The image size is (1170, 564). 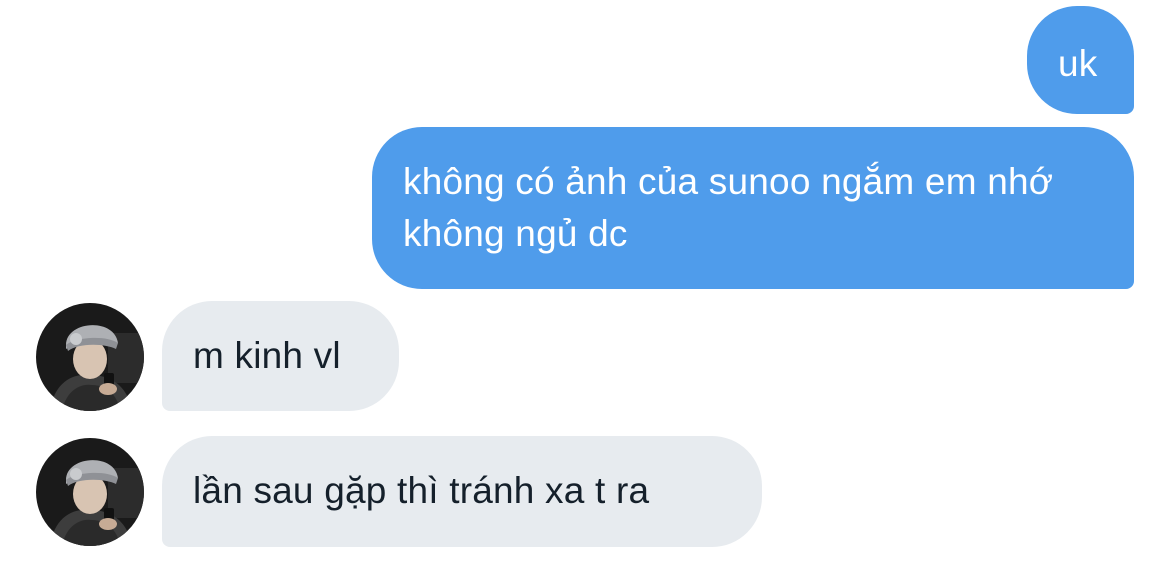 I want to click on message-text: lần sau gặp thì tránh xa t ra, so click(x=421, y=490).